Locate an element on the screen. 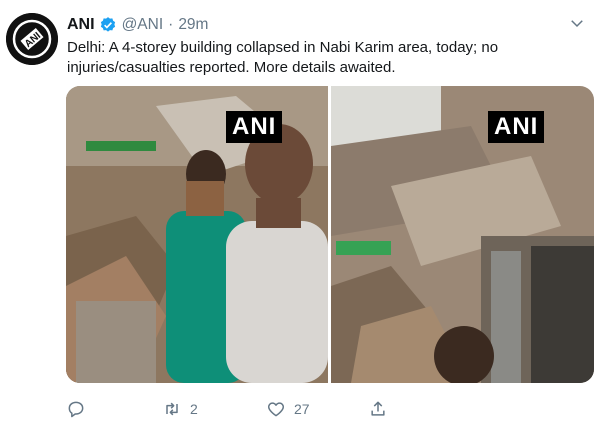 This screenshot has height=437, width=600. author-handle: @ANI is located at coordinates (143, 25).